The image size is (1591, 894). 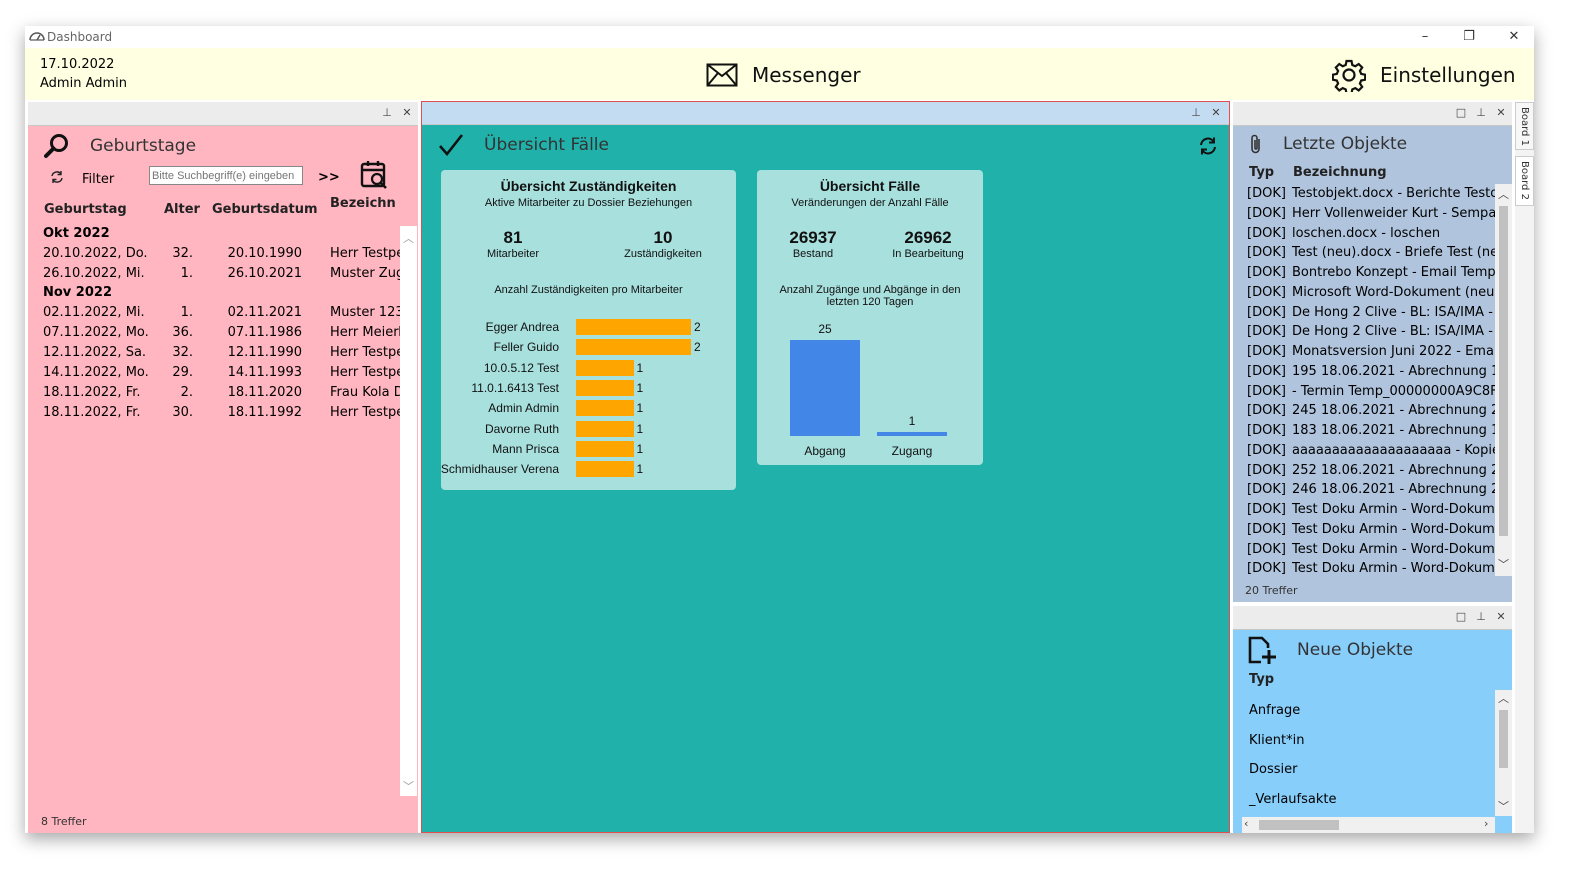 What do you see at coordinates (783, 75) in the screenshot?
I see `messenger-button: Messenger` at bounding box center [783, 75].